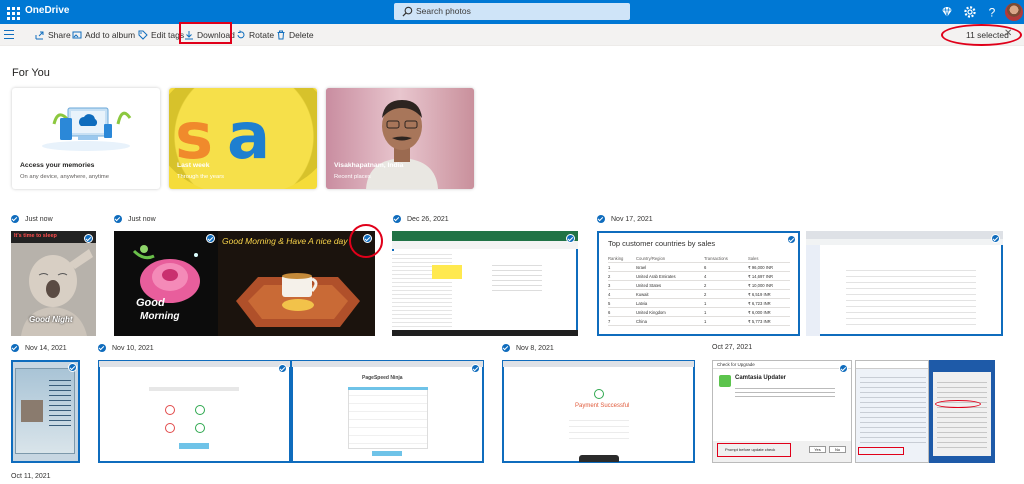 The image size is (1024, 484). I want to click on foryou-card-last-week: s a Last week Through the years, so click(243, 138).